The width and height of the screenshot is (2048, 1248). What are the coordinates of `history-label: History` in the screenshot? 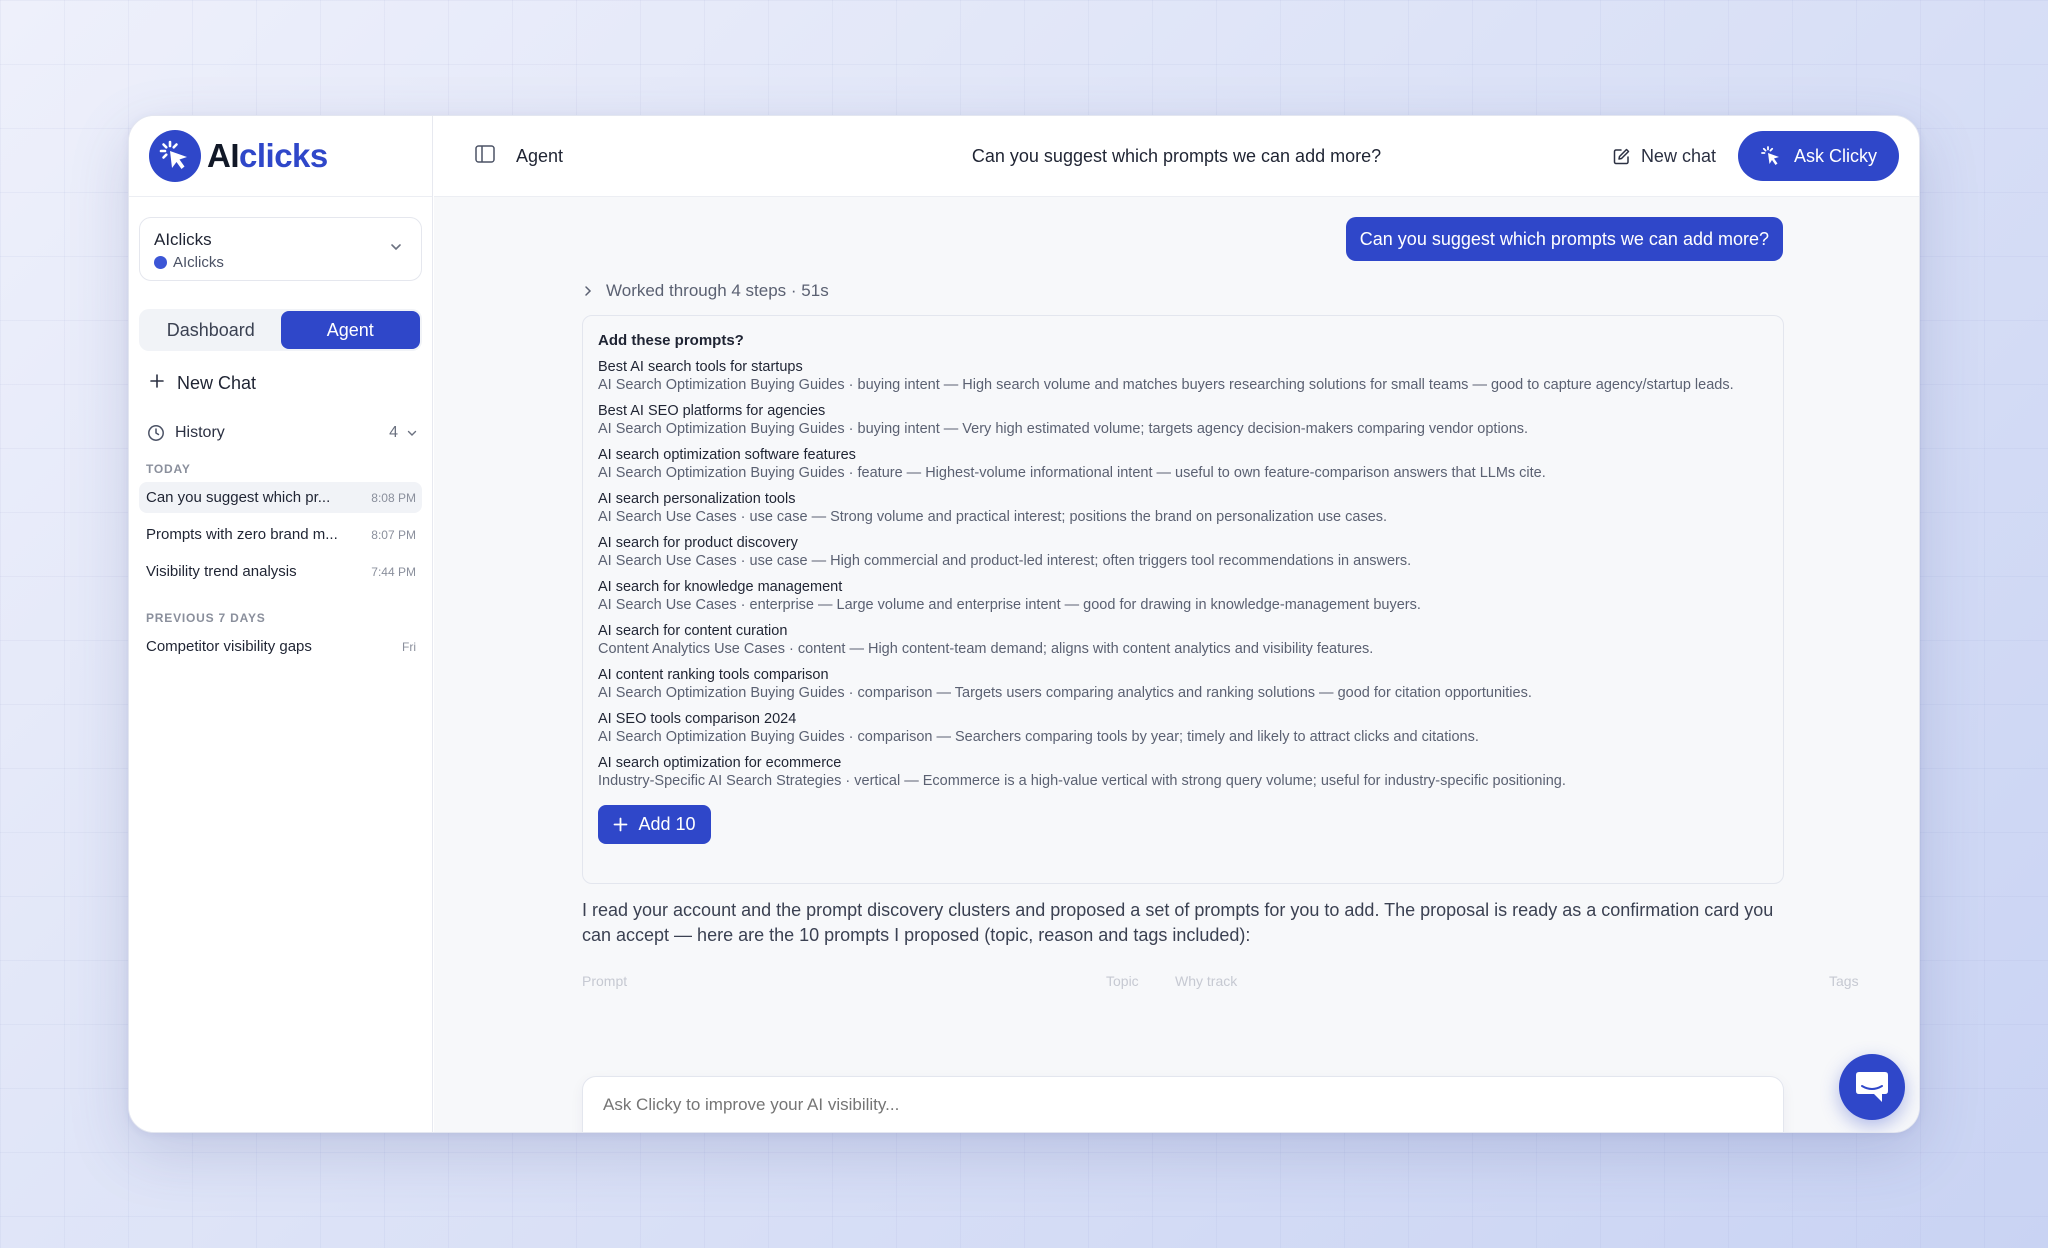 It's located at (200, 432).